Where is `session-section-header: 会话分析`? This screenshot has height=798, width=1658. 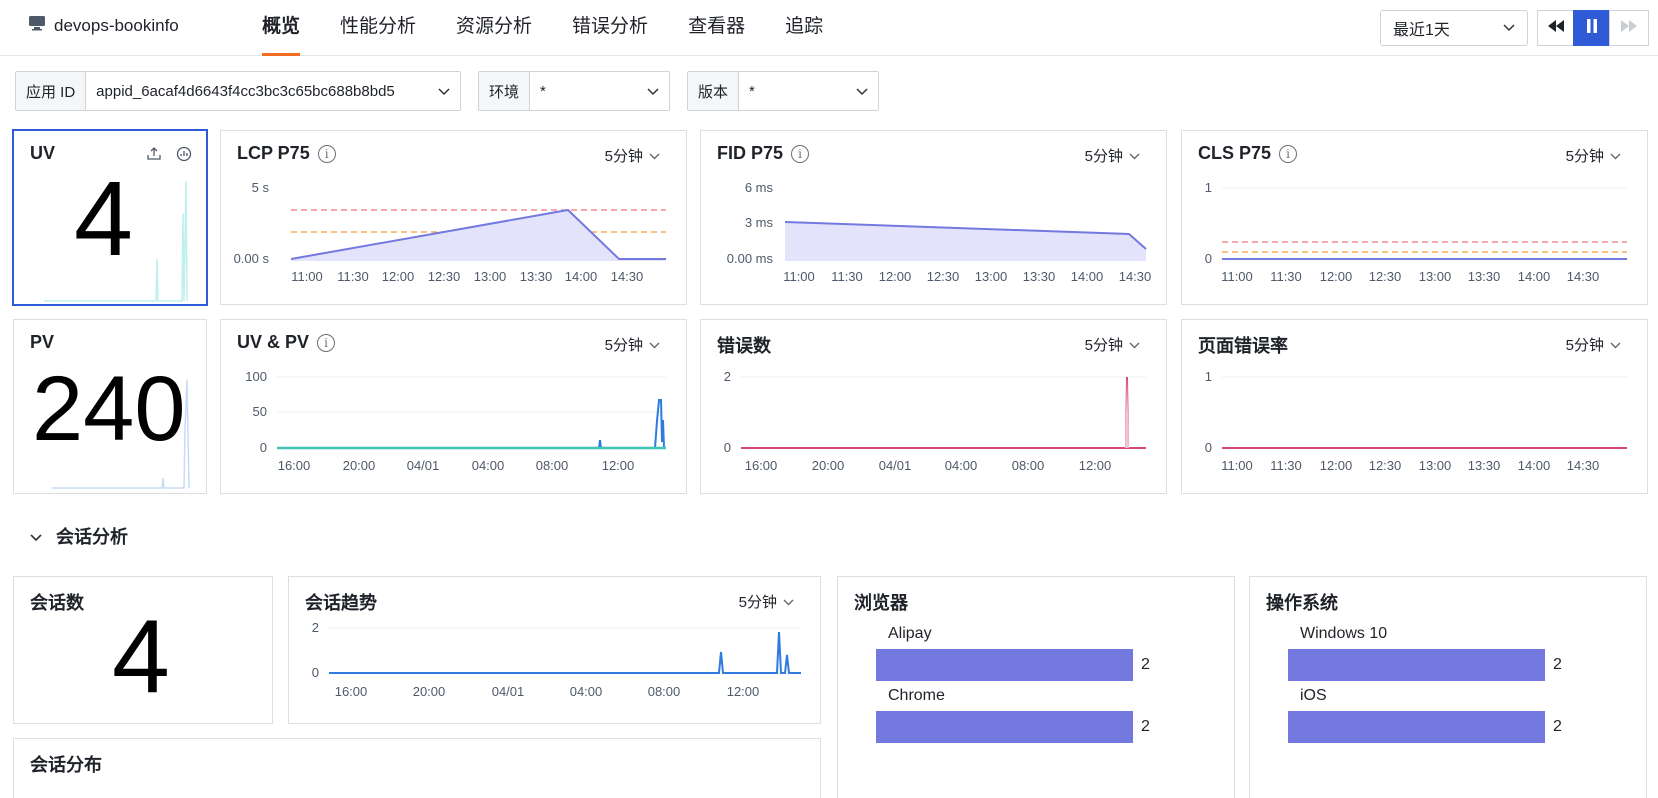 session-section-header: 会话分析 is located at coordinates (79, 536).